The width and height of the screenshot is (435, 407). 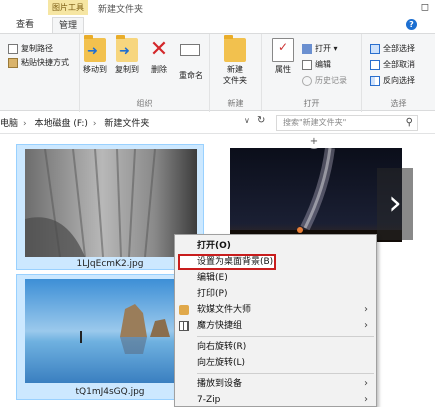 What do you see at coordinates (261, 120) in the screenshot?
I see `refresh-icon: ↻` at bounding box center [261, 120].